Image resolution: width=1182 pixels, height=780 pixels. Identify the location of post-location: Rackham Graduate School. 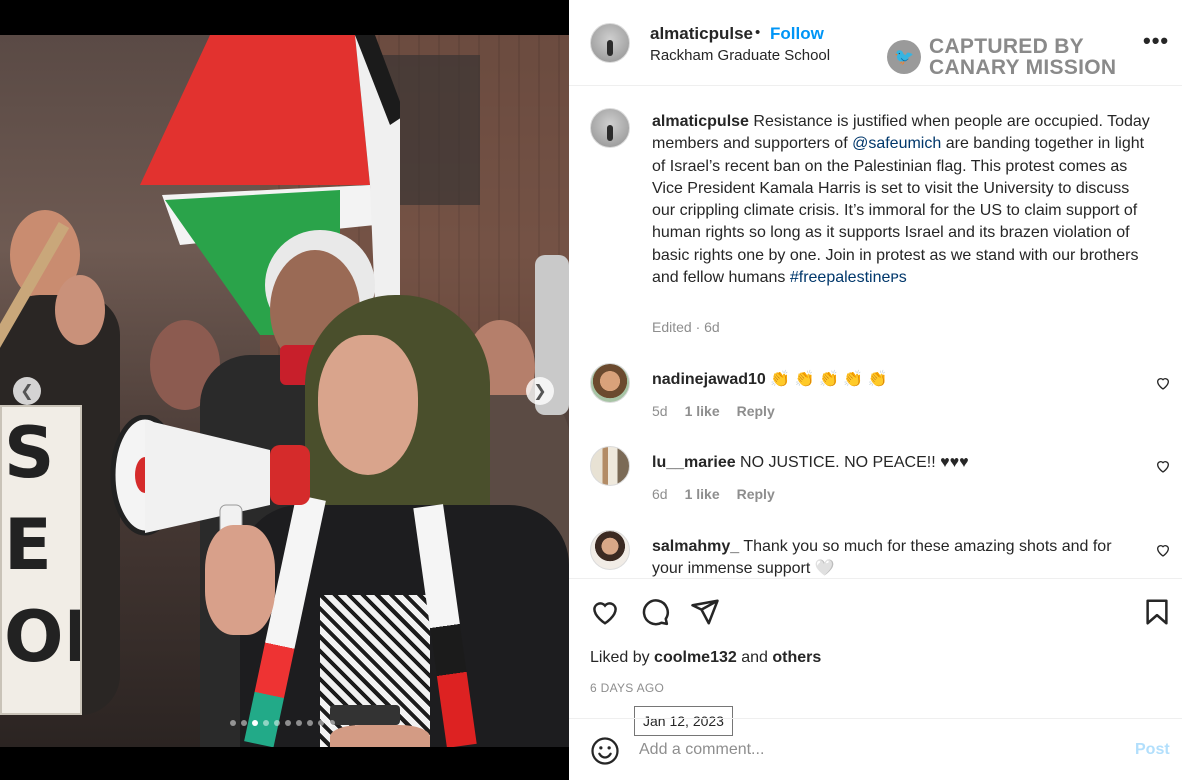
(740, 55).